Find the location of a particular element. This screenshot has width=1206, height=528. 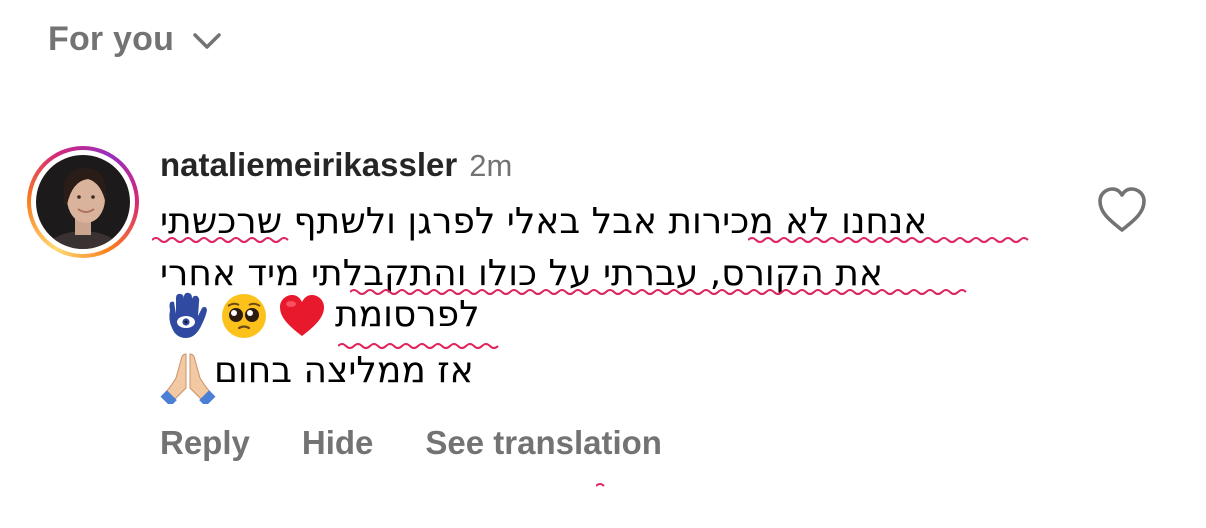

folded-hands-icon is located at coordinates (188, 378).